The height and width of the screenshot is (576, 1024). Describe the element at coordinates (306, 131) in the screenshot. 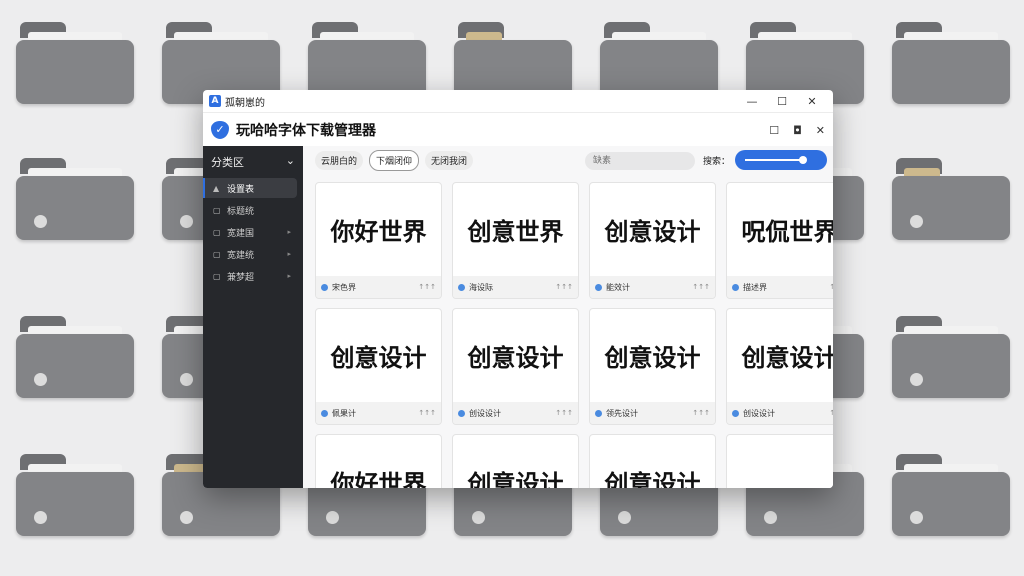

I see `app-title: 玩哈哈字体下载管理器` at that location.